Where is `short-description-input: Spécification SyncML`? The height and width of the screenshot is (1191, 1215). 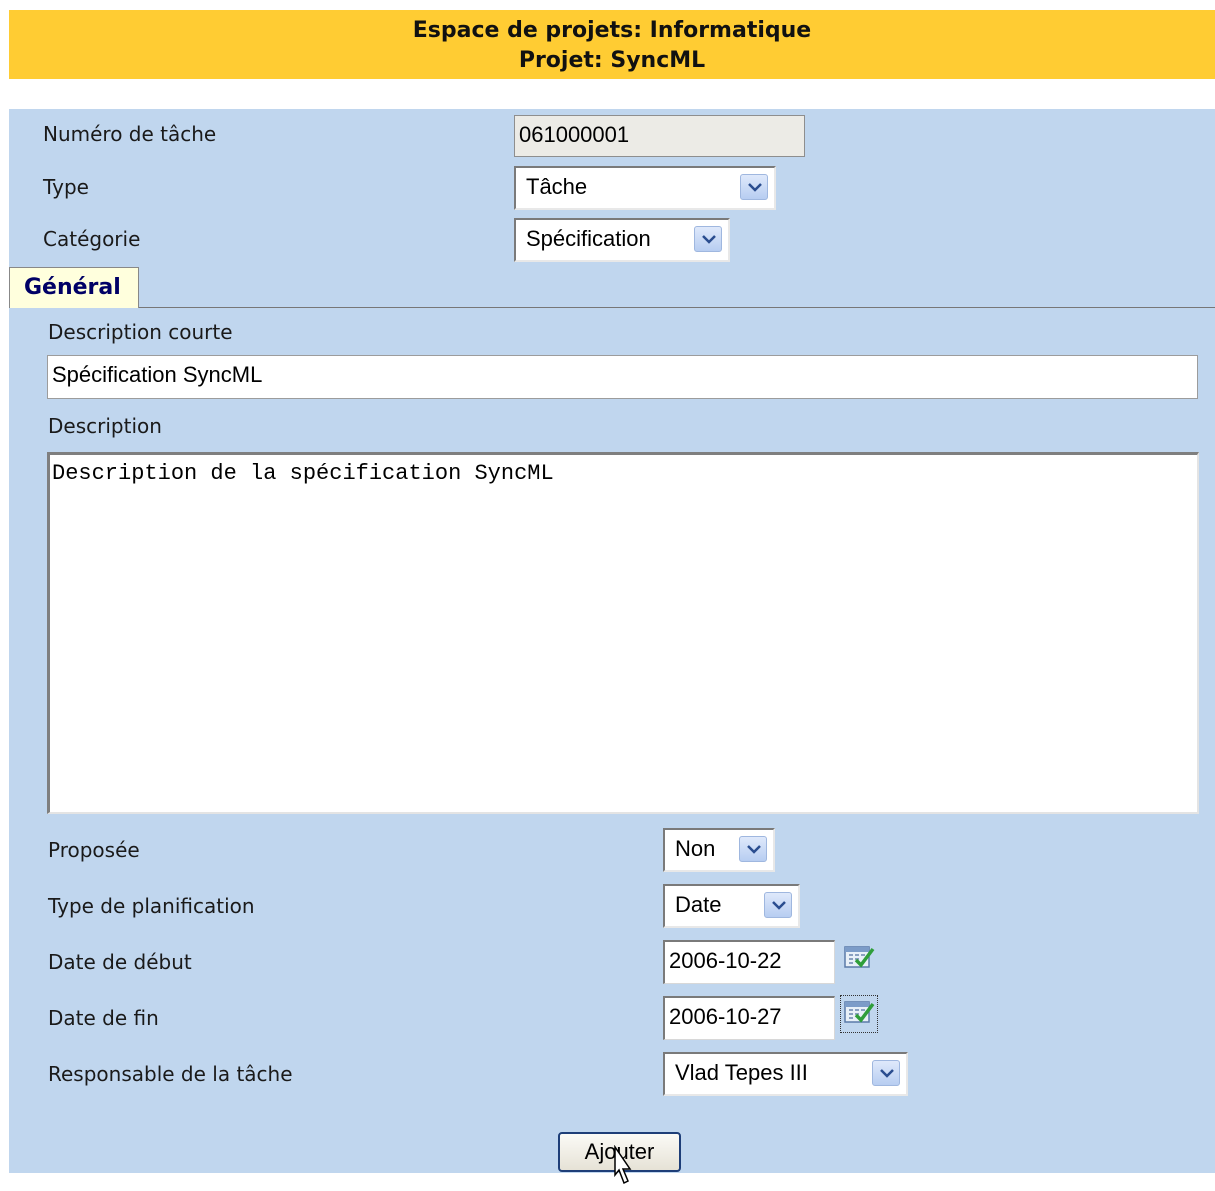
short-description-input: Spécification SyncML is located at coordinates (622, 377).